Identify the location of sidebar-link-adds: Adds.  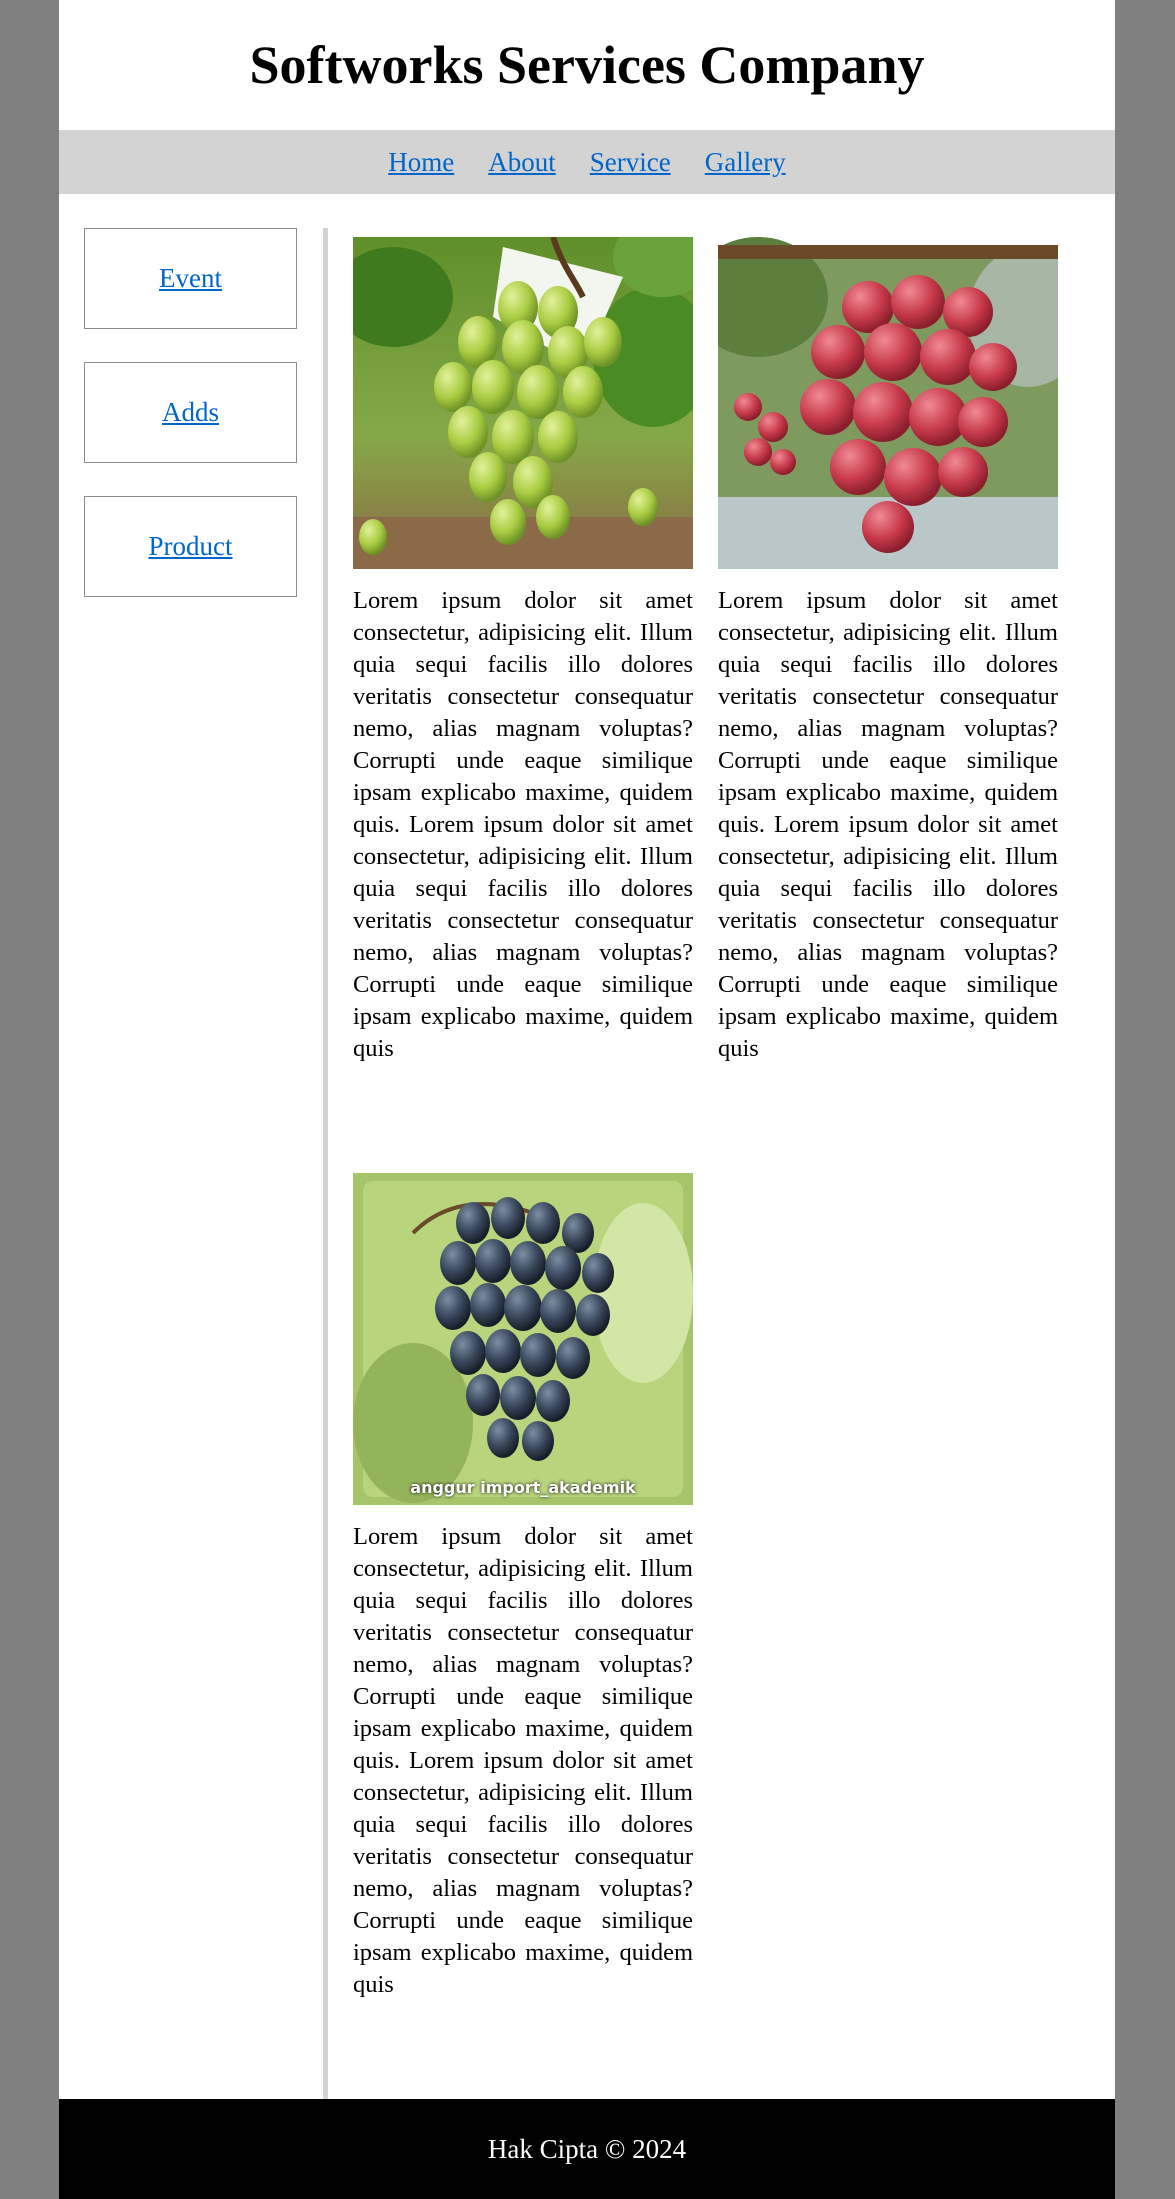
(190, 412).